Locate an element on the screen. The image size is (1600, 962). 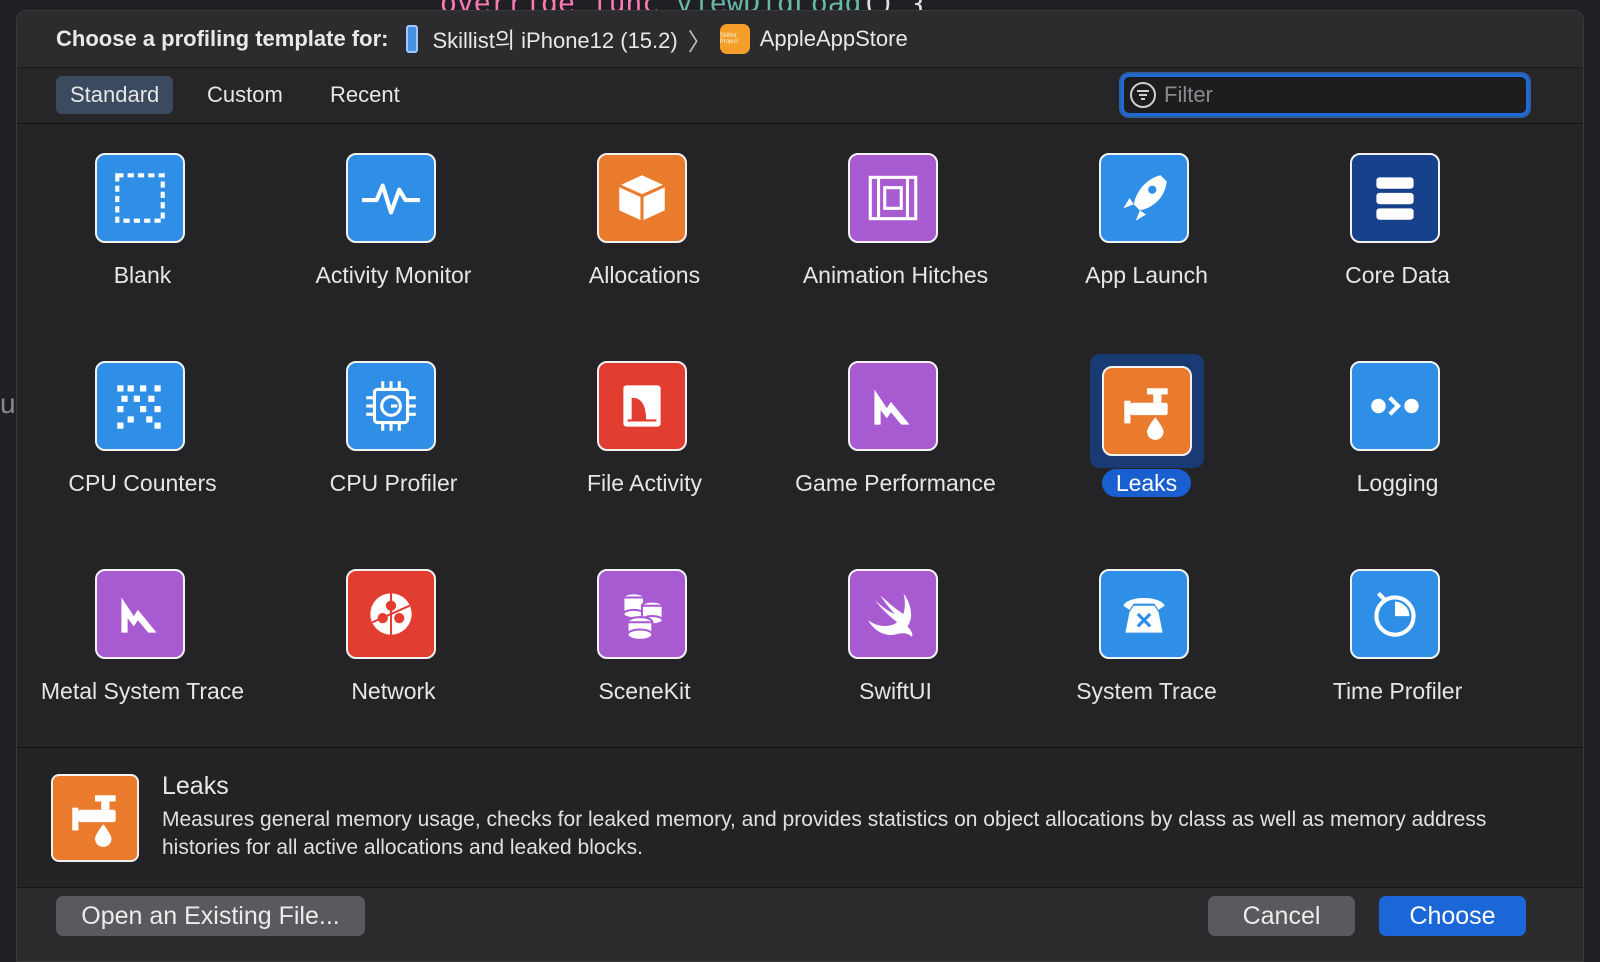
cancel-button: Cancel is located at coordinates (1281, 916).